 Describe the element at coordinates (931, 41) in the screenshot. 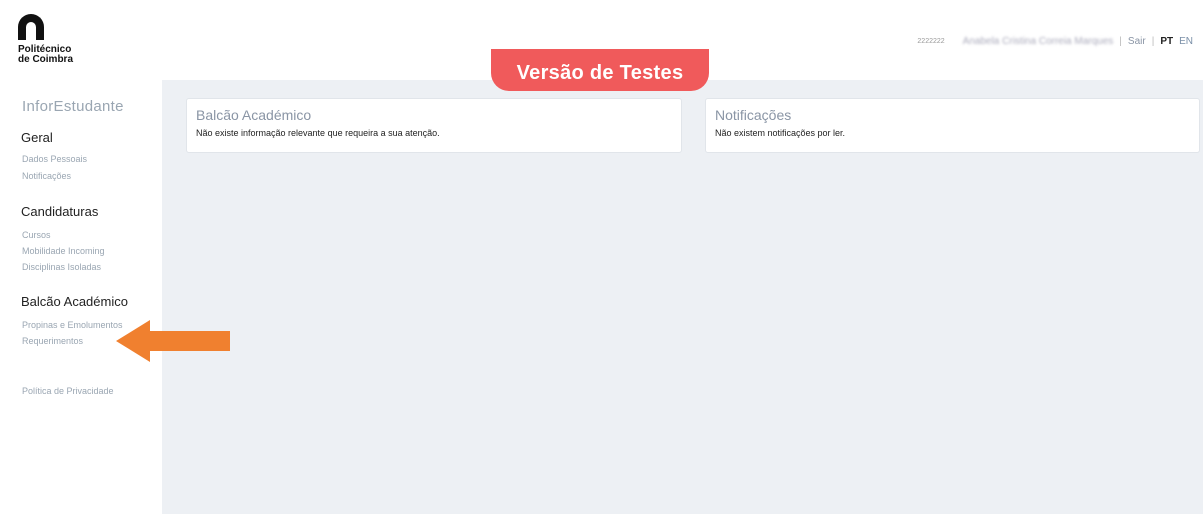

I see `user-id: 2222222` at that location.